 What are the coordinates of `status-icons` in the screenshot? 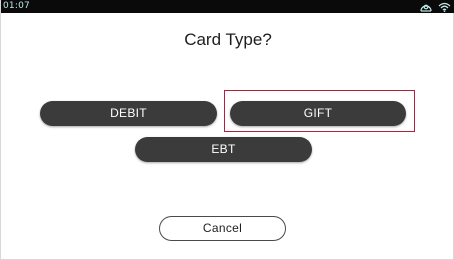 It's located at (435, 6).